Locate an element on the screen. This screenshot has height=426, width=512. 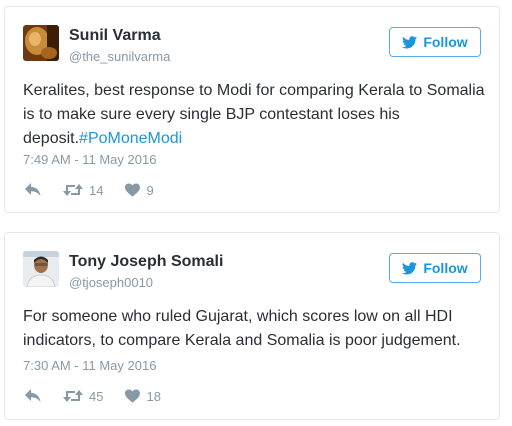
like-count: 9 is located at coordinates (150, 190).